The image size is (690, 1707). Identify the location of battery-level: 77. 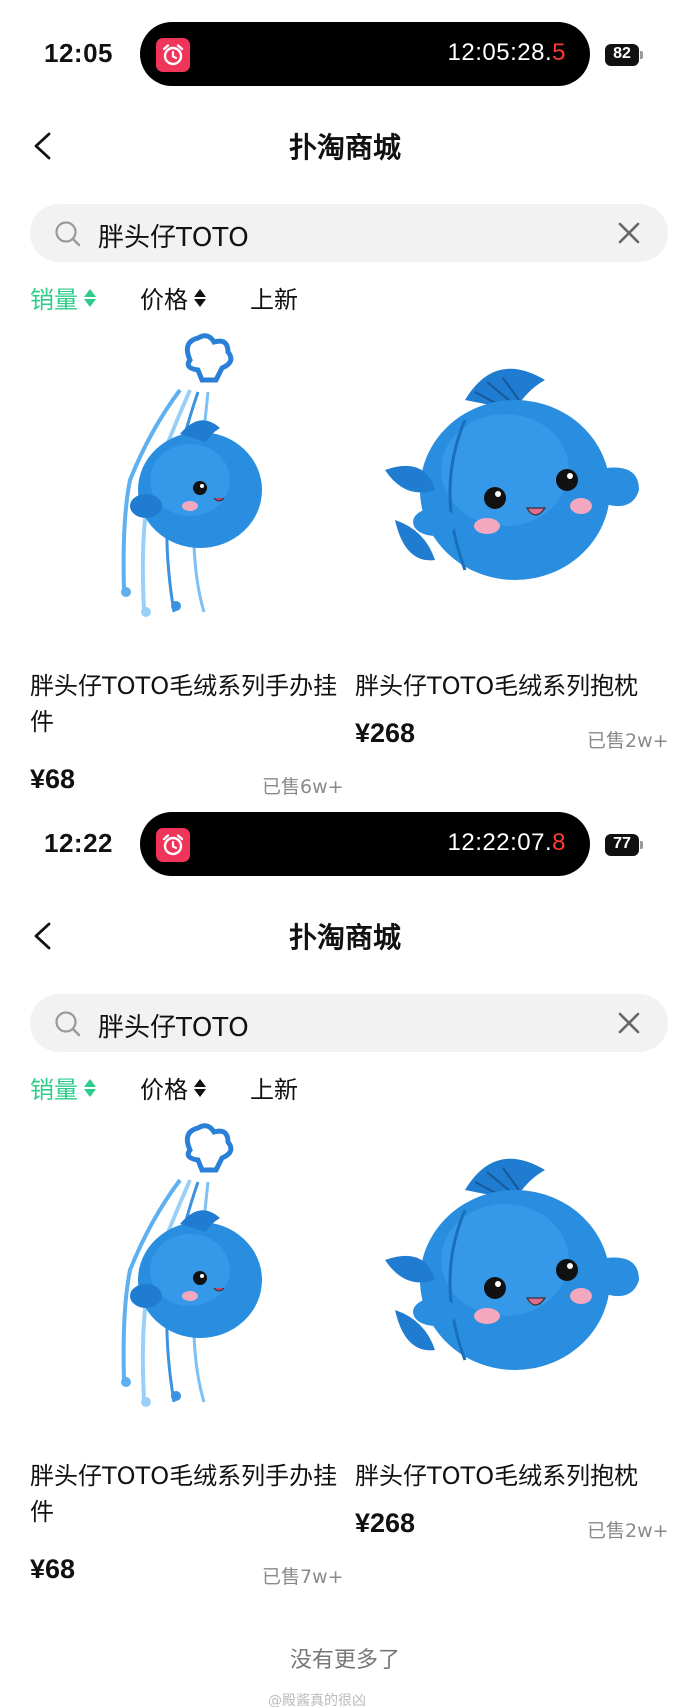
(622, 843).